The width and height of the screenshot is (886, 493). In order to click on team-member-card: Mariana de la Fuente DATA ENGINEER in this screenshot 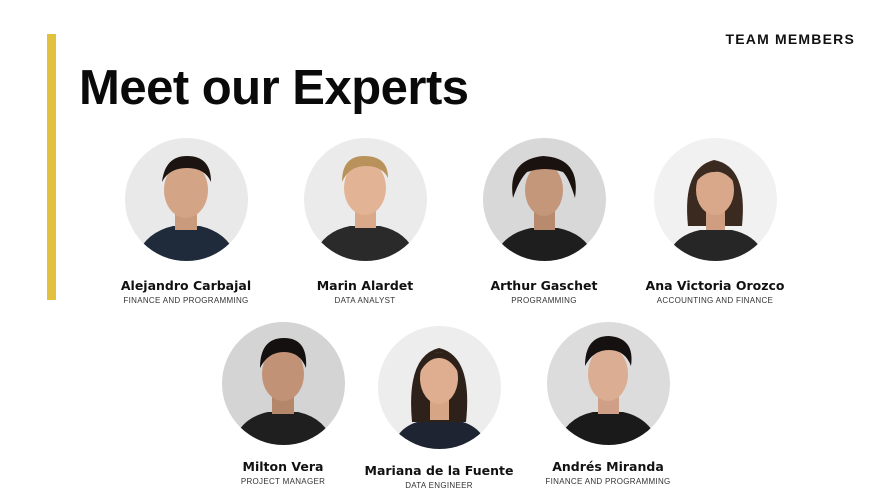, I will do `click(439, 408)`.